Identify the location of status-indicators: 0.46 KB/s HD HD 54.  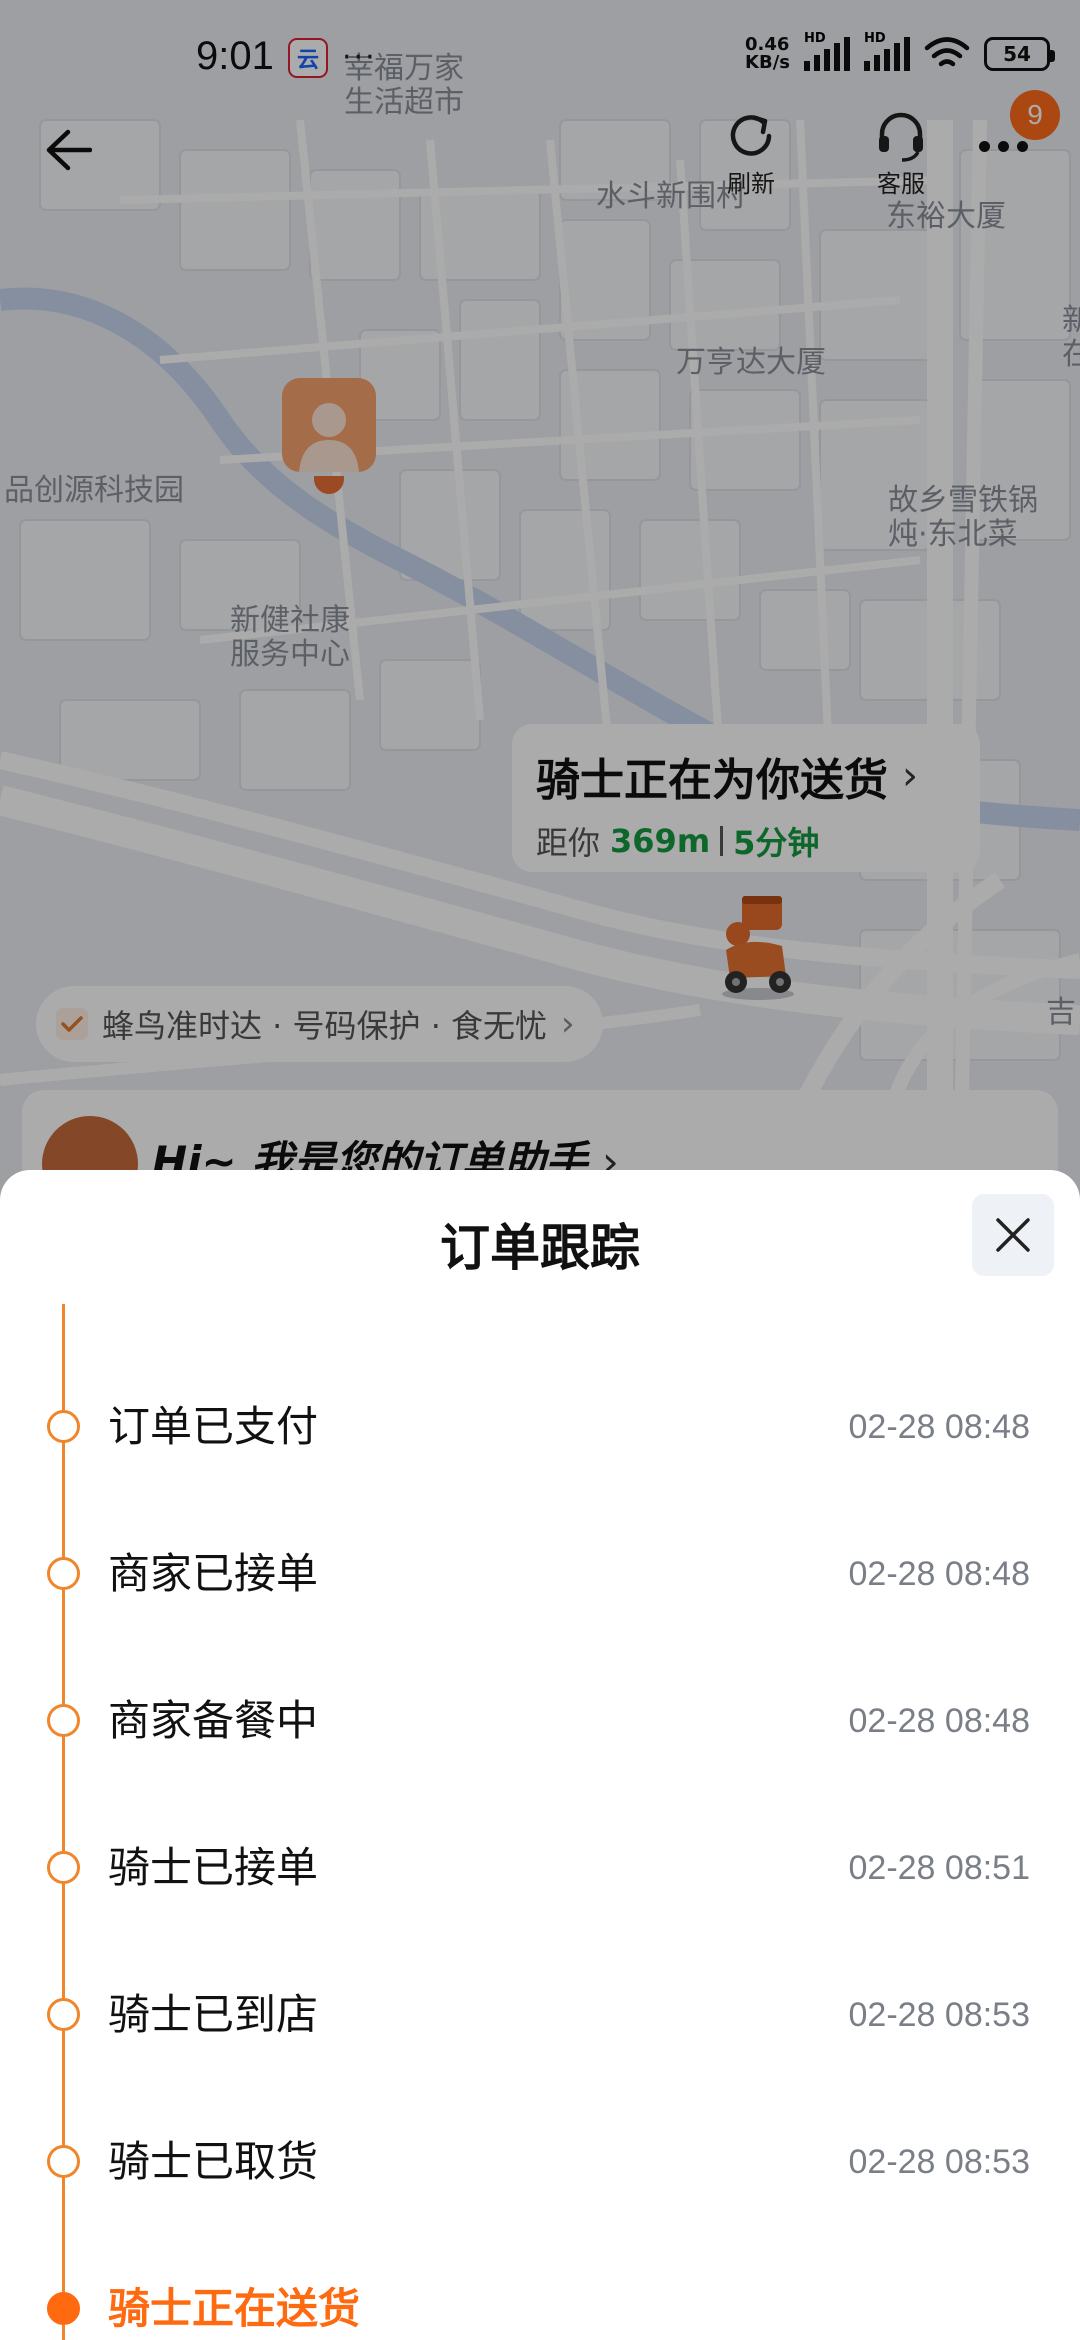
(900, 52).